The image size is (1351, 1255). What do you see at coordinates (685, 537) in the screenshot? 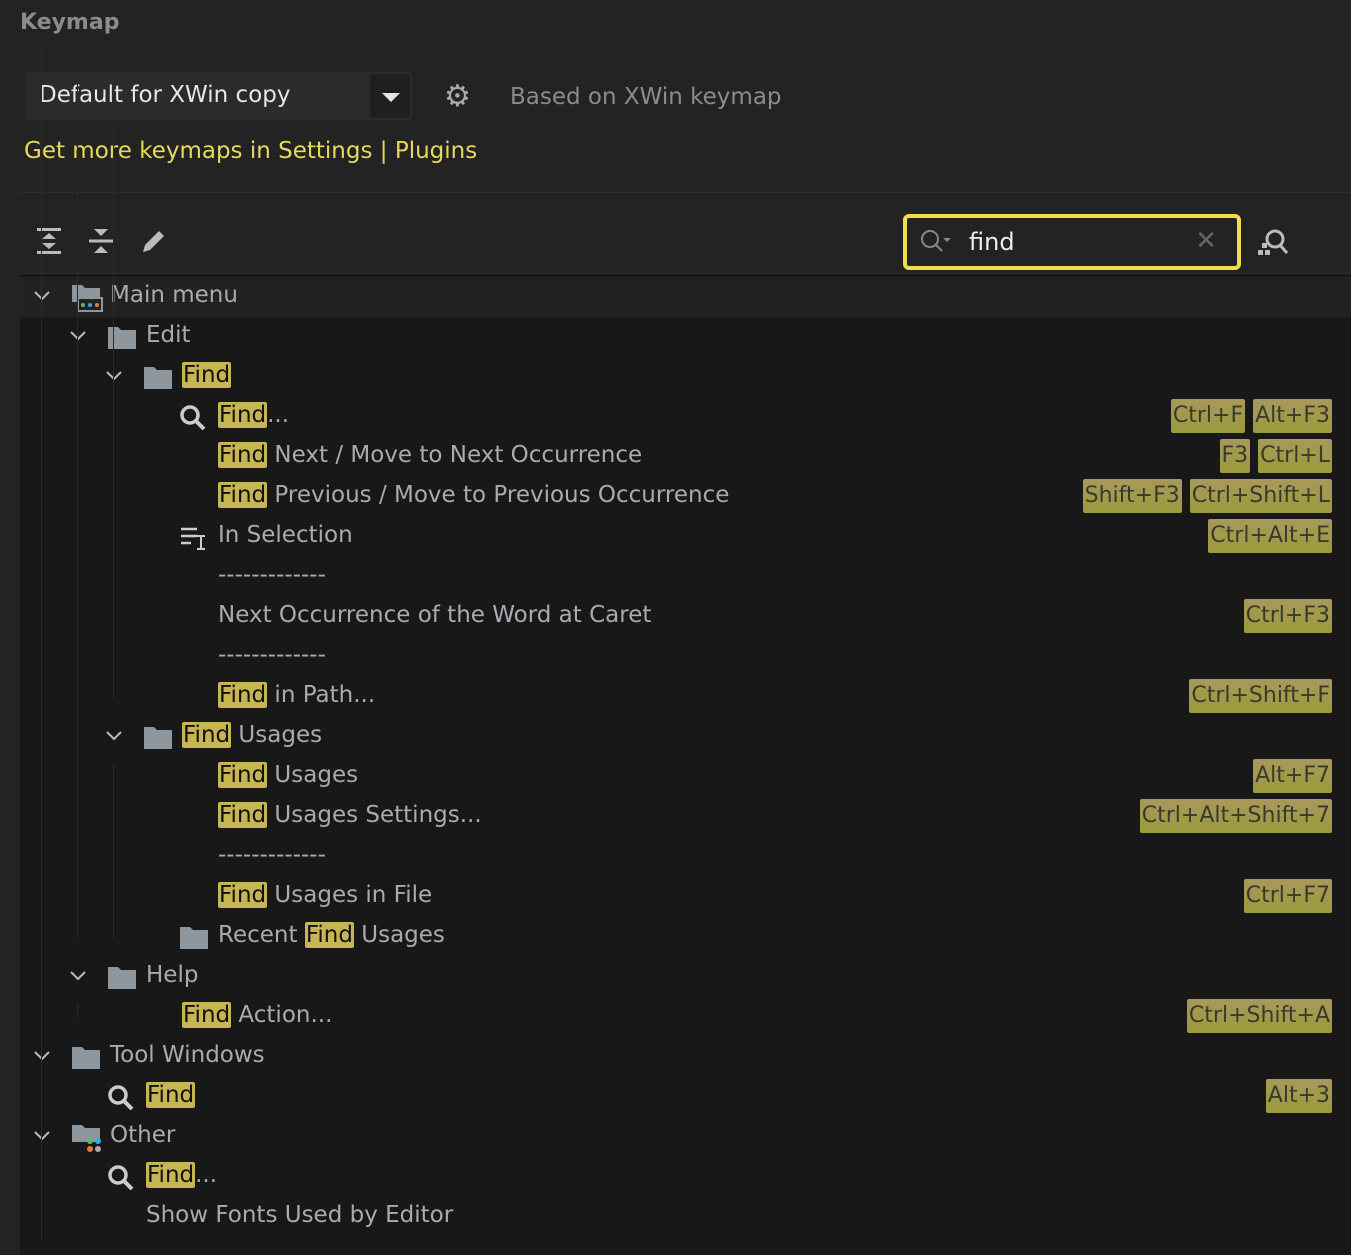
I see `tree-action: In Selection Ctrl+Alt+E` at bounding box center [685, 537].